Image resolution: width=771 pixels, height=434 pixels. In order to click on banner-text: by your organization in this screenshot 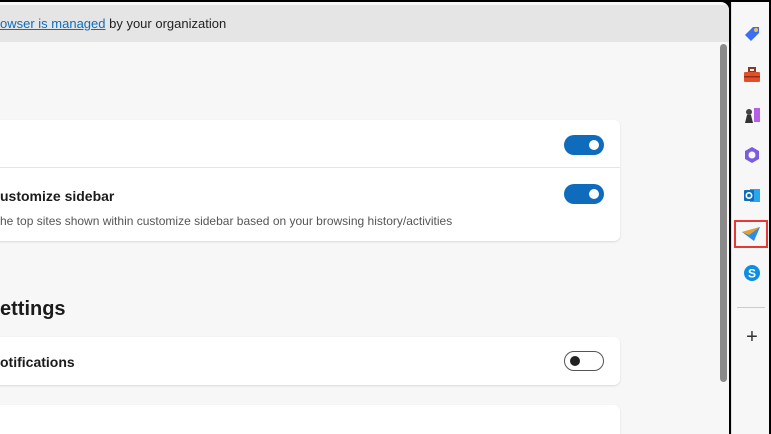, I will do `click(166, 23)`.